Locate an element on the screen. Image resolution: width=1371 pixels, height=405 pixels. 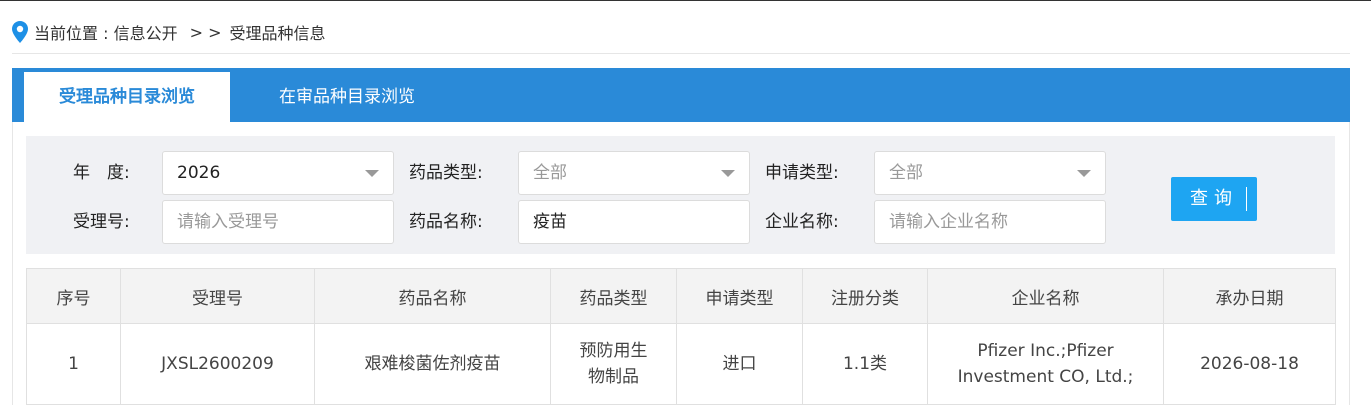
apply-type-label: 申请类型: is located at coordinates (802, 173).